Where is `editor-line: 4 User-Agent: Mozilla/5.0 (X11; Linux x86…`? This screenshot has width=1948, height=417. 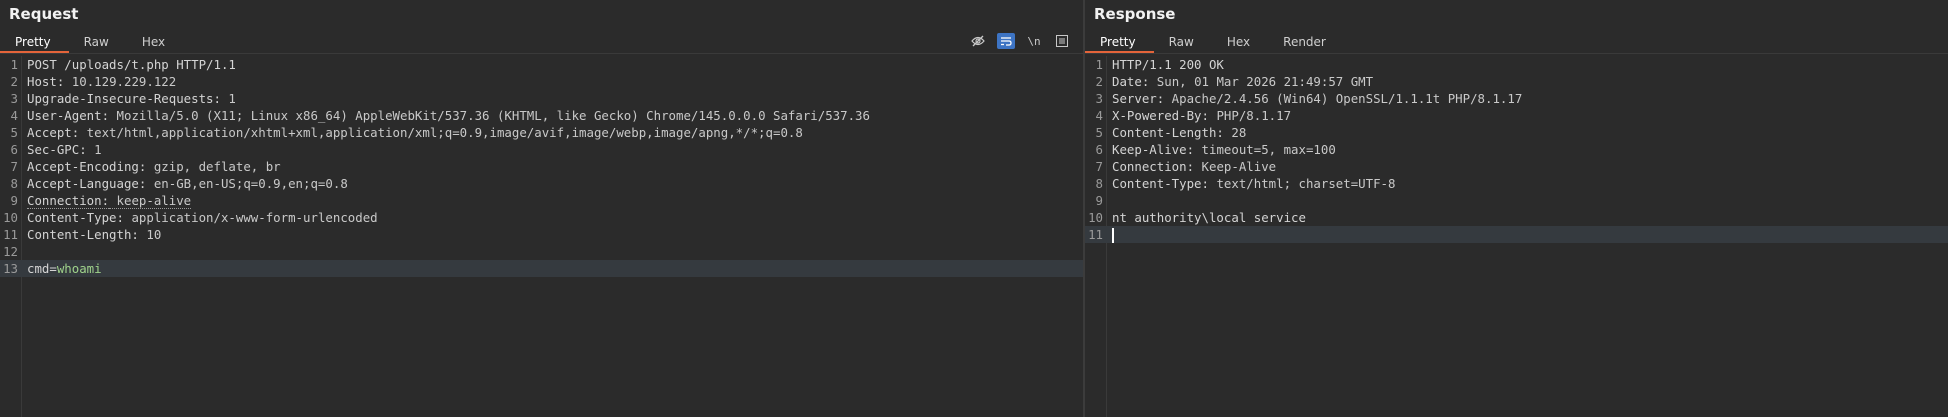
editor-line: 4 User-Agent: Mozilla/5.0 (X11; Linux x86… is located at coordinates (541, 115).